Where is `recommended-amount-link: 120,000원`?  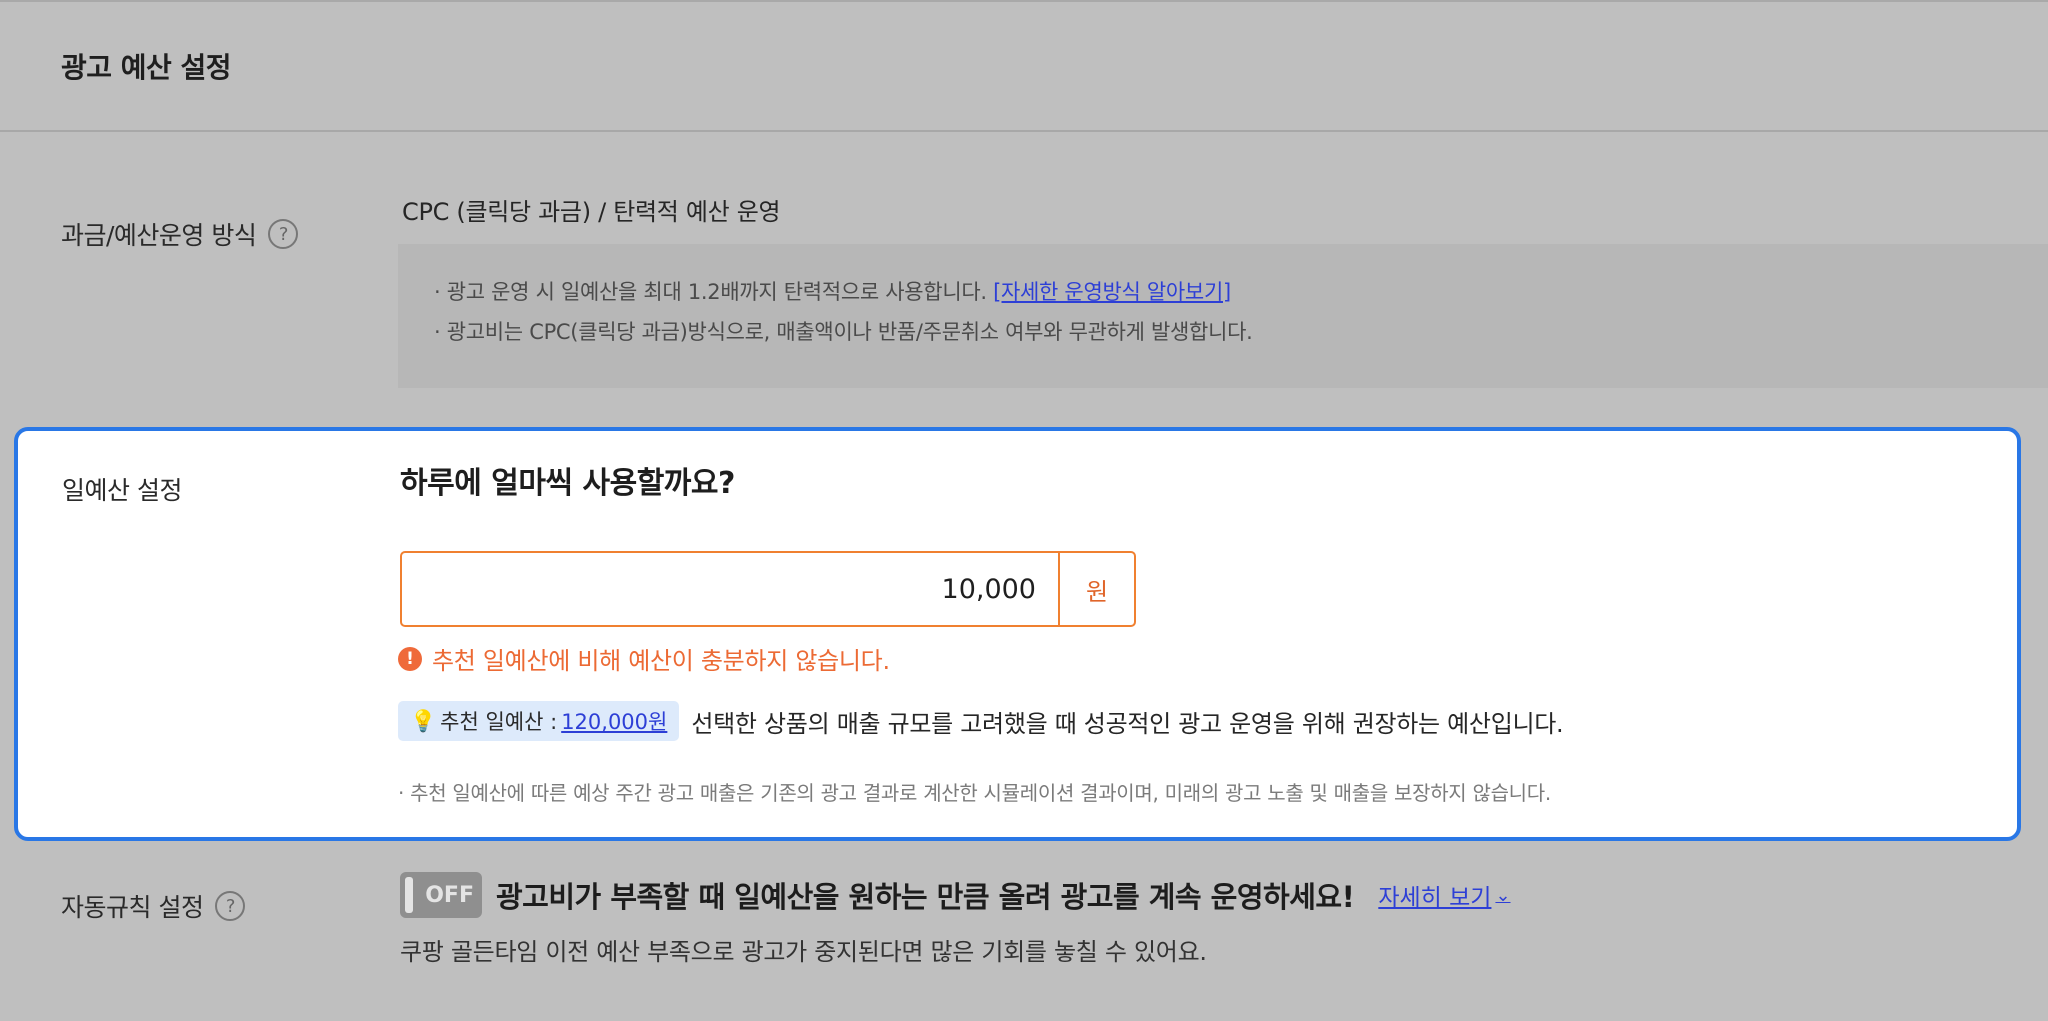 recommended-amount-link: 120,000원 is located at coordinates (614, 721).